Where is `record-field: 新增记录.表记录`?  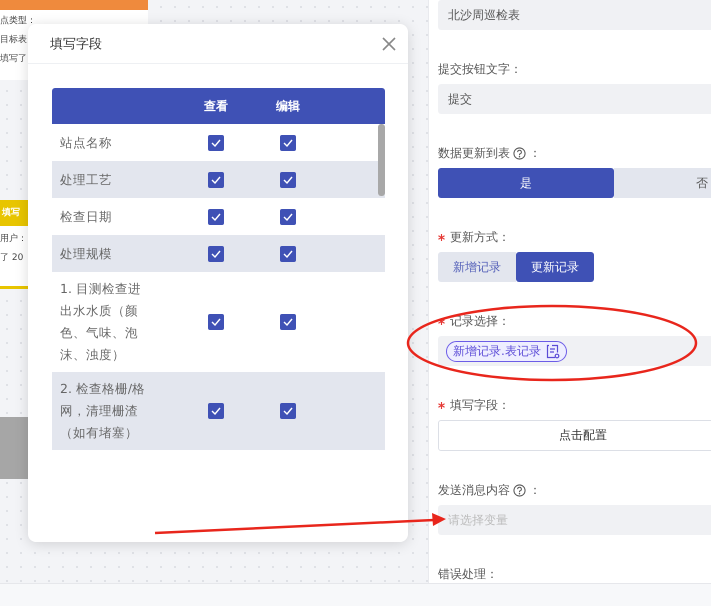 record-field: 新增记录.表记录 is located at coordinates (574, 351).